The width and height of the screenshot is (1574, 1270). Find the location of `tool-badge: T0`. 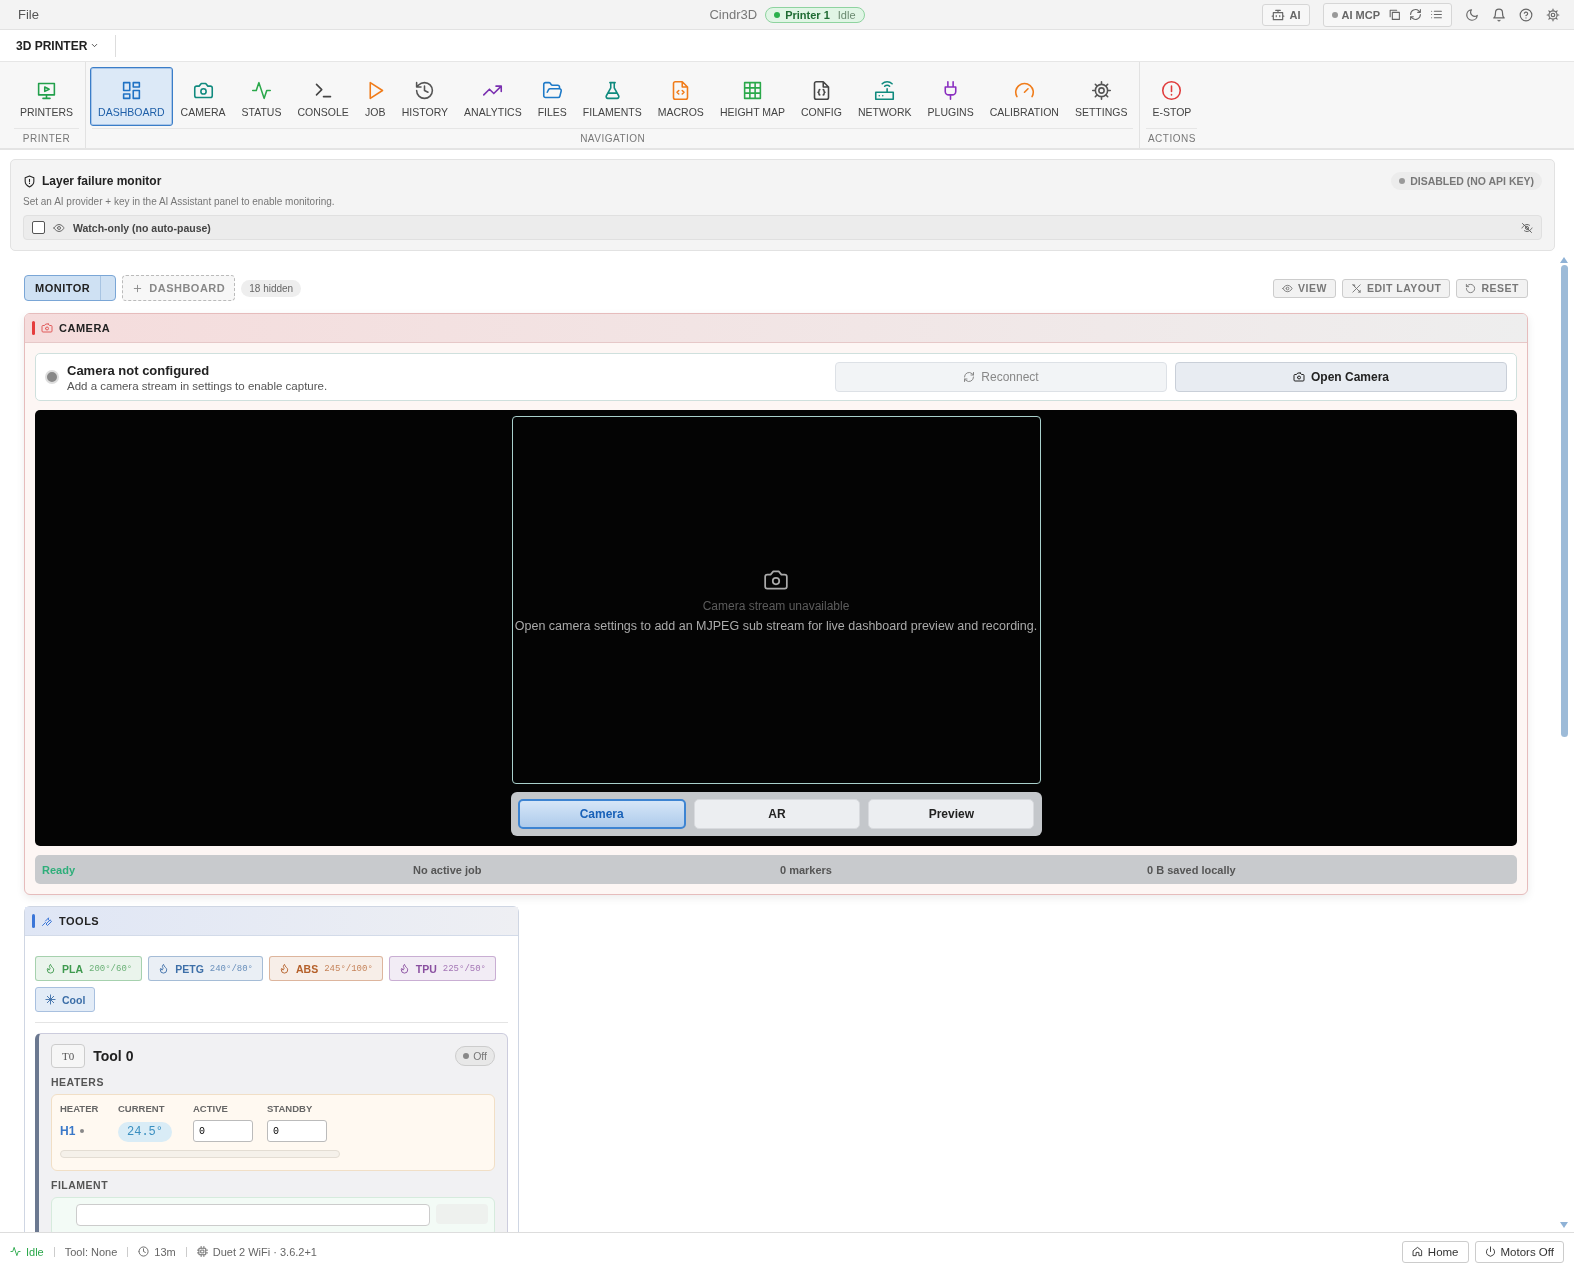

tool-badge: T0 is located at coordinates (68, 1056).